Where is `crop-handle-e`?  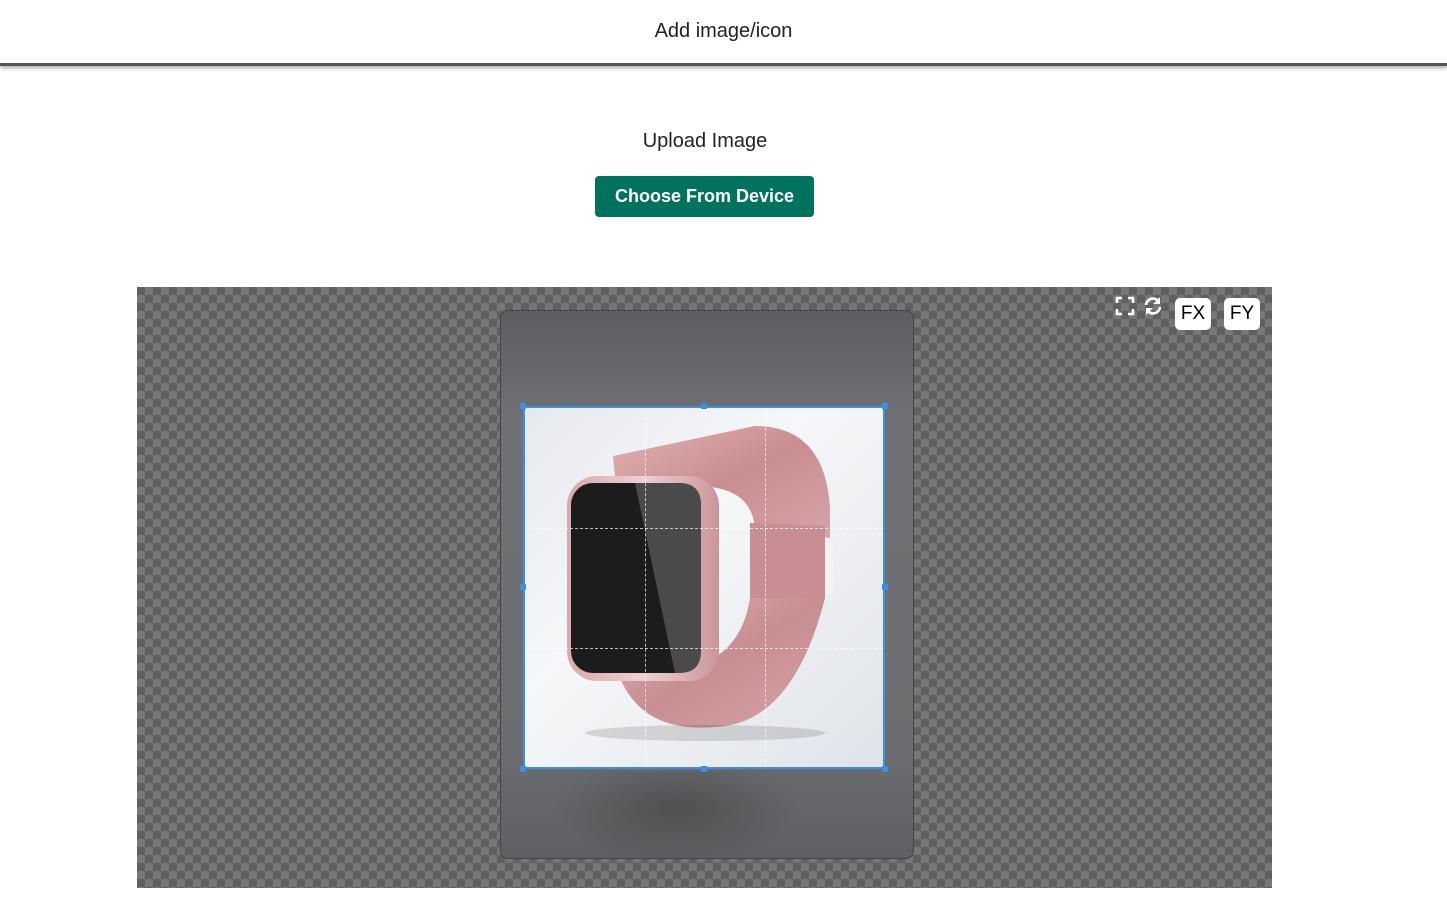
crop-handle-e is located at coordinates (885, 587).